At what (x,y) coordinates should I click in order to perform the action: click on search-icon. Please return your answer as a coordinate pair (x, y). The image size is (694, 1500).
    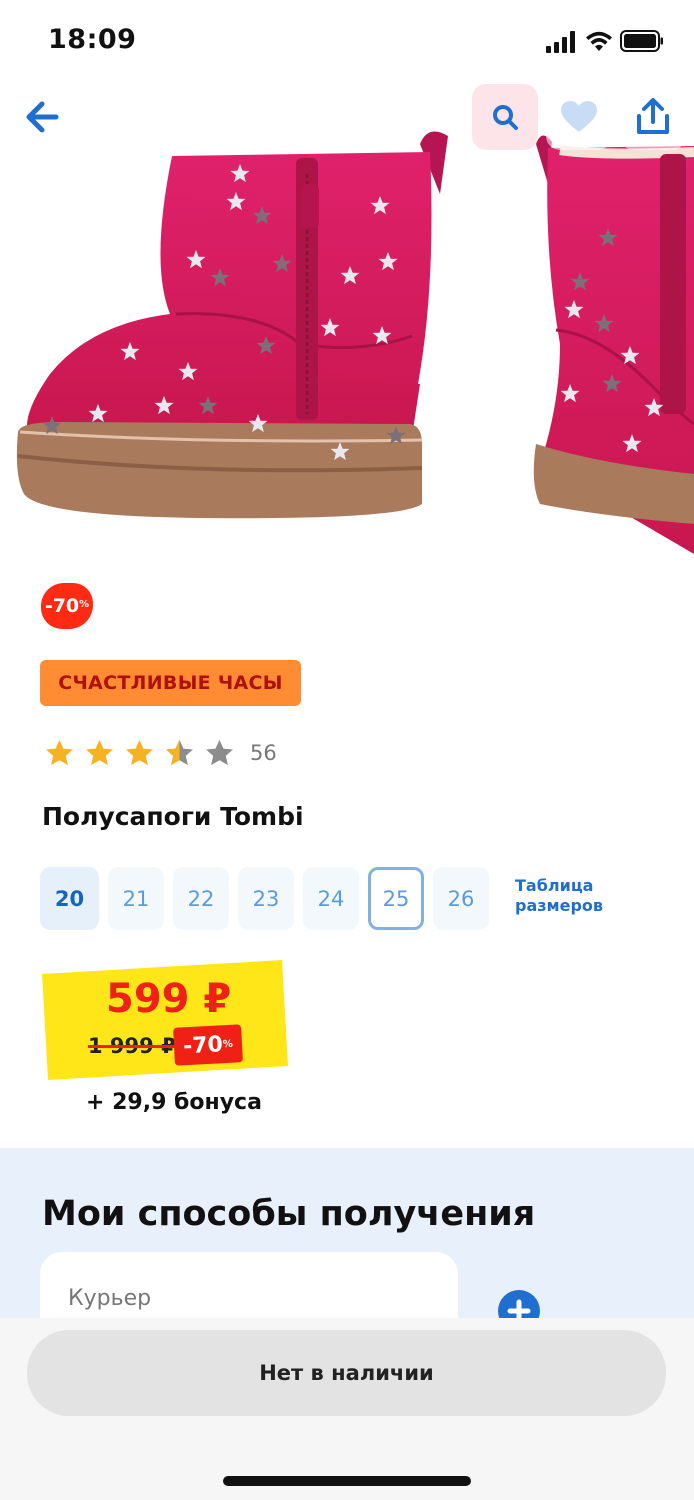
    Looking at the image, I should click on (505, 117).